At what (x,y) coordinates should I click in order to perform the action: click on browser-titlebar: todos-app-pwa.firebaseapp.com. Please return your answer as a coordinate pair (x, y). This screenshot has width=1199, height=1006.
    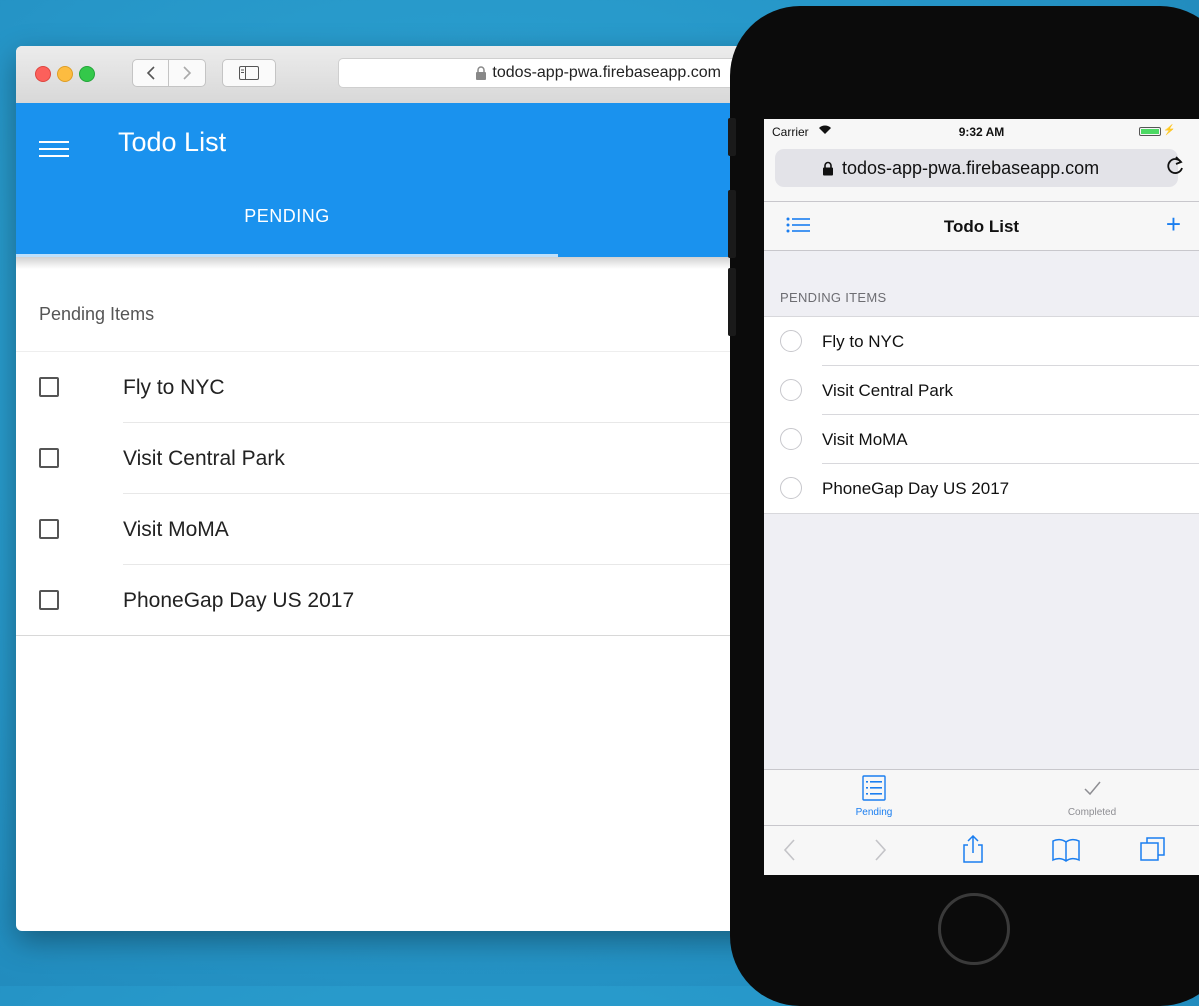
    Looking at the image, I should click on (396, 75).